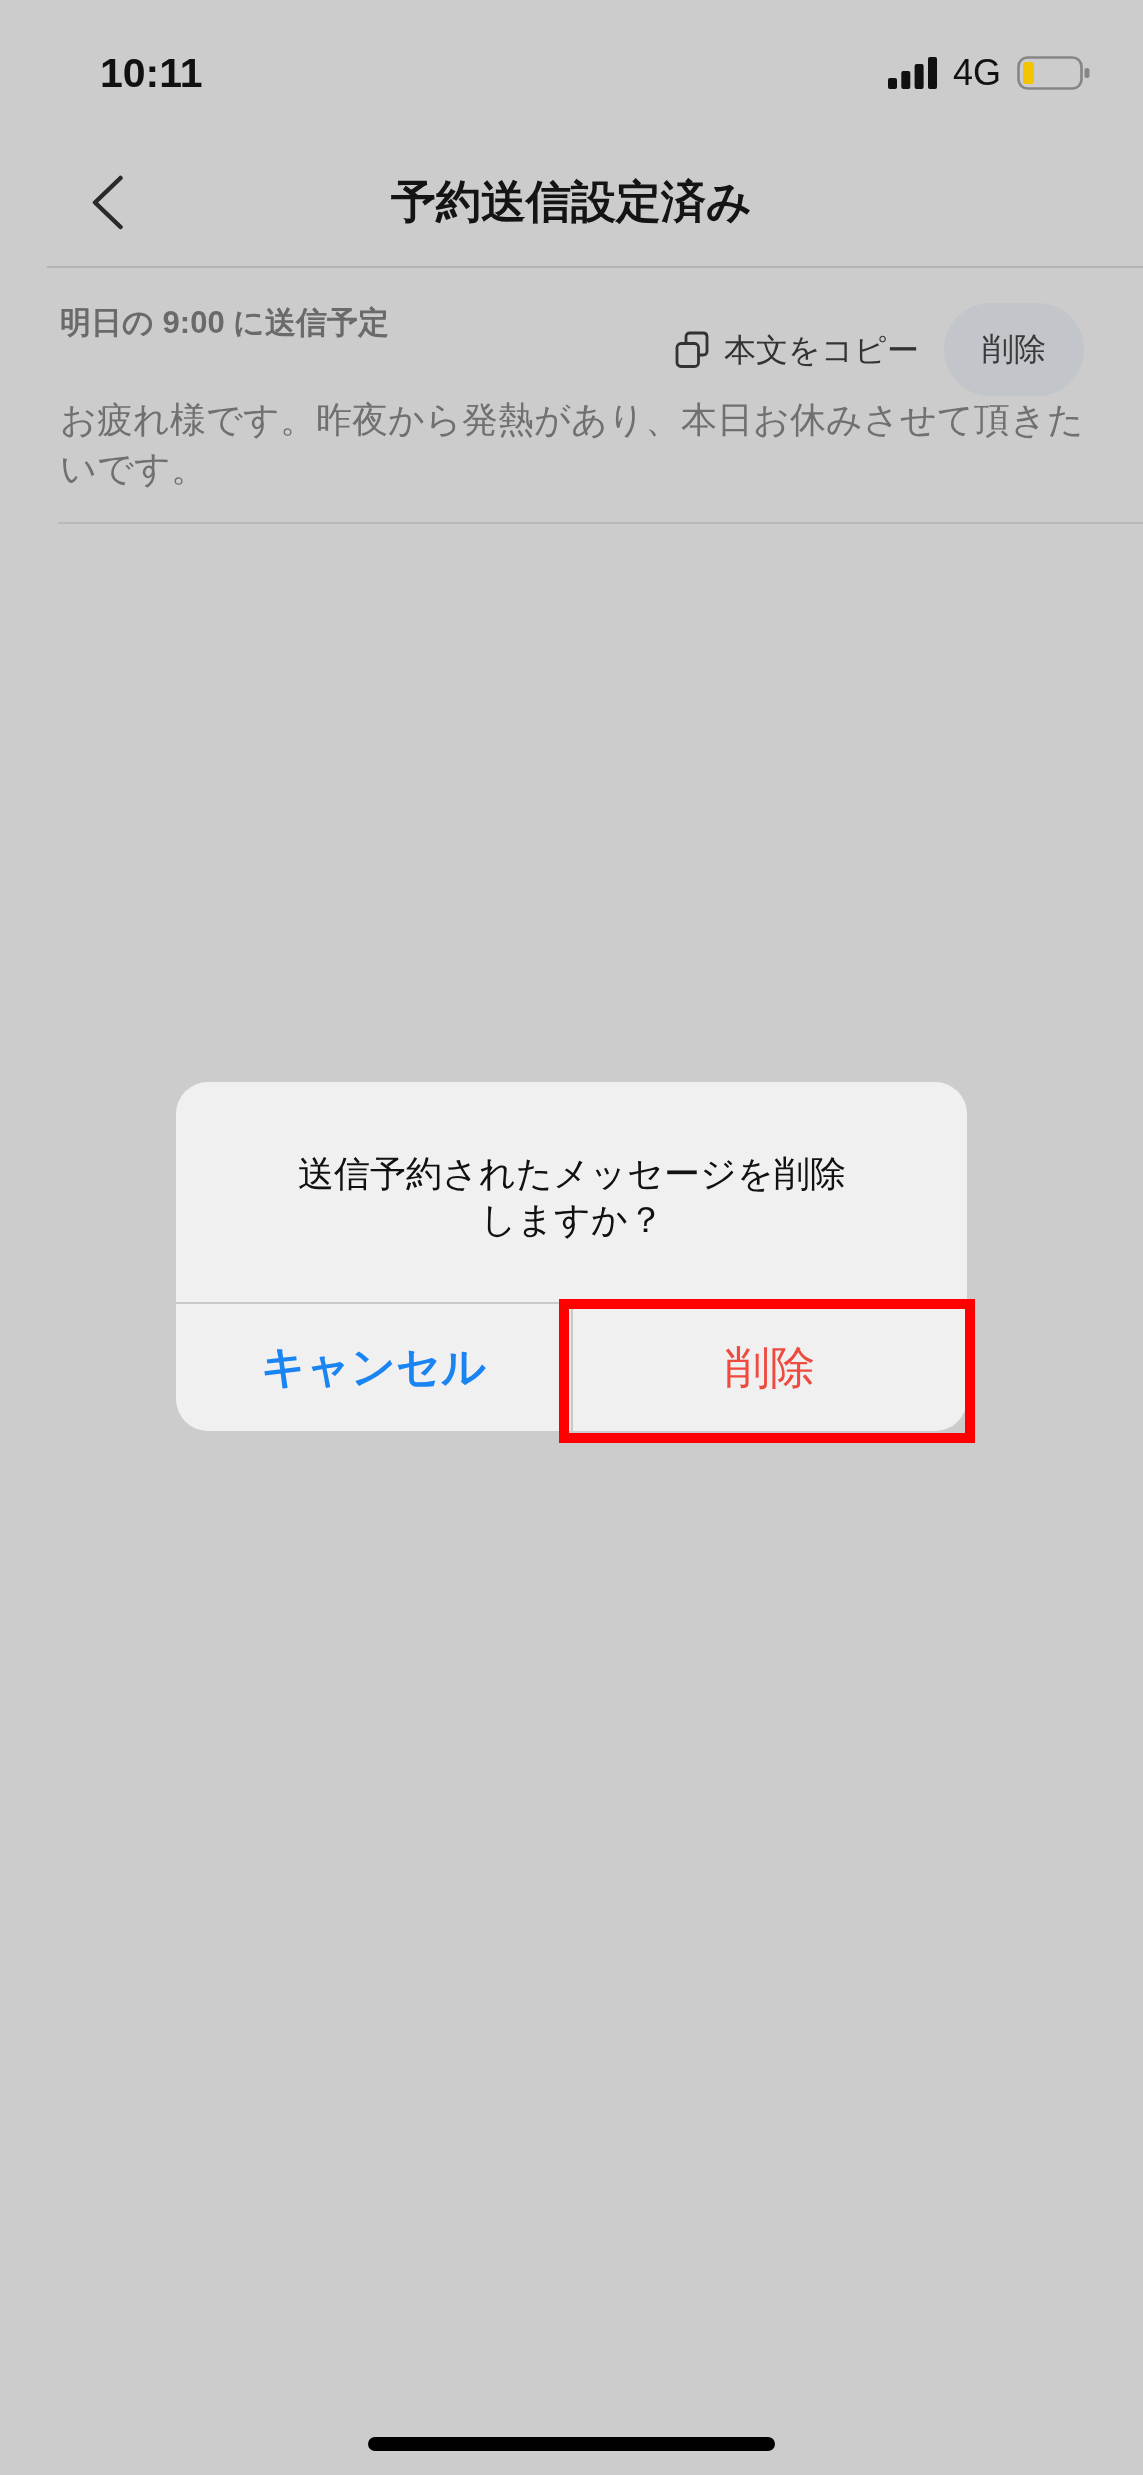  What do you see at coordinates (572, 445) in the screenshot?
I see `message-body: お疲れ様です。昨夜から発熱があり、本日お休みさせて頂きたいです。` at bounding box center [572, 445].